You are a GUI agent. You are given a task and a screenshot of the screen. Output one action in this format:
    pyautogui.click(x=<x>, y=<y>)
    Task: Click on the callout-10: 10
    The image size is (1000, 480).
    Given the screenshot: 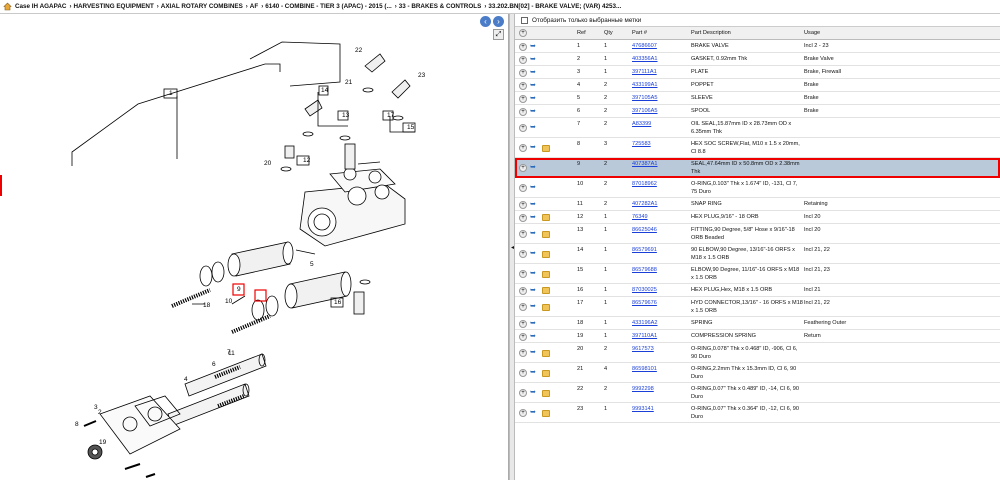 What is the action you would take?
    pyautogui.click(x=229, y=301)
    